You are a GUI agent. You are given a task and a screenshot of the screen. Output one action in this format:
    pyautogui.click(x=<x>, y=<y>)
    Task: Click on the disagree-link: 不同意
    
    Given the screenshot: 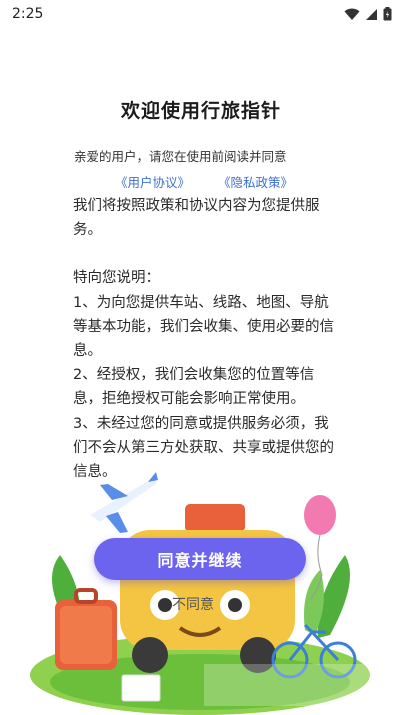 What is the action you would take?
    pyautogui.click(x=193, y=604)
    